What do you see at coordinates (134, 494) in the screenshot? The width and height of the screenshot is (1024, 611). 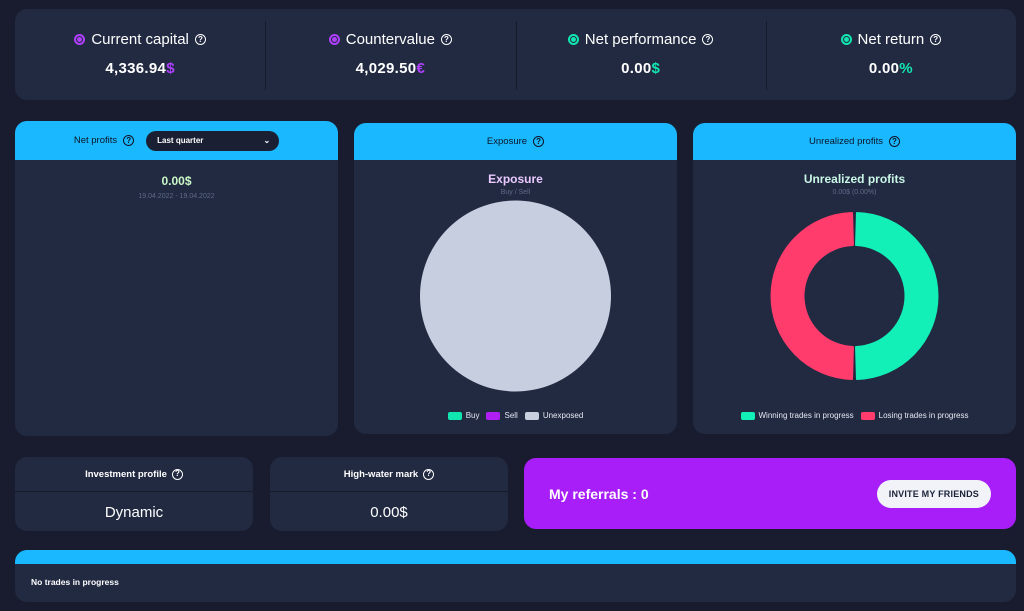 I see `investment-profile-card: Investment profile ? Dynamic` at bounding box center [134, 494].